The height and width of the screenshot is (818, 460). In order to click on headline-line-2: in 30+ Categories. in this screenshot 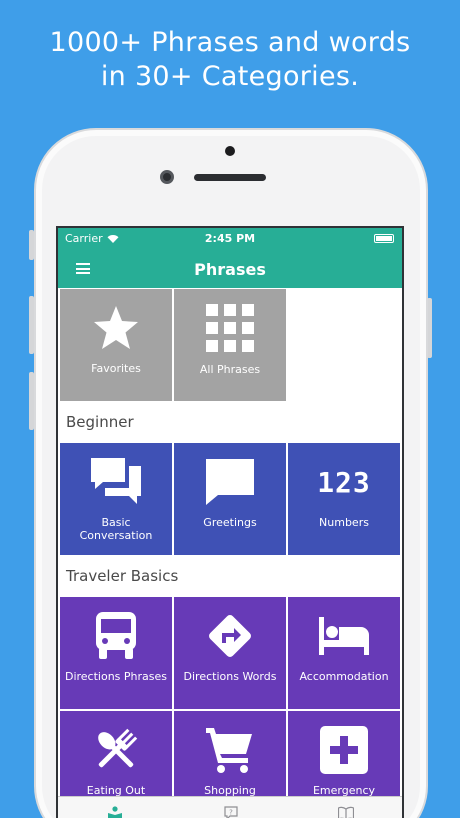, I will do `click(230, 76)`.